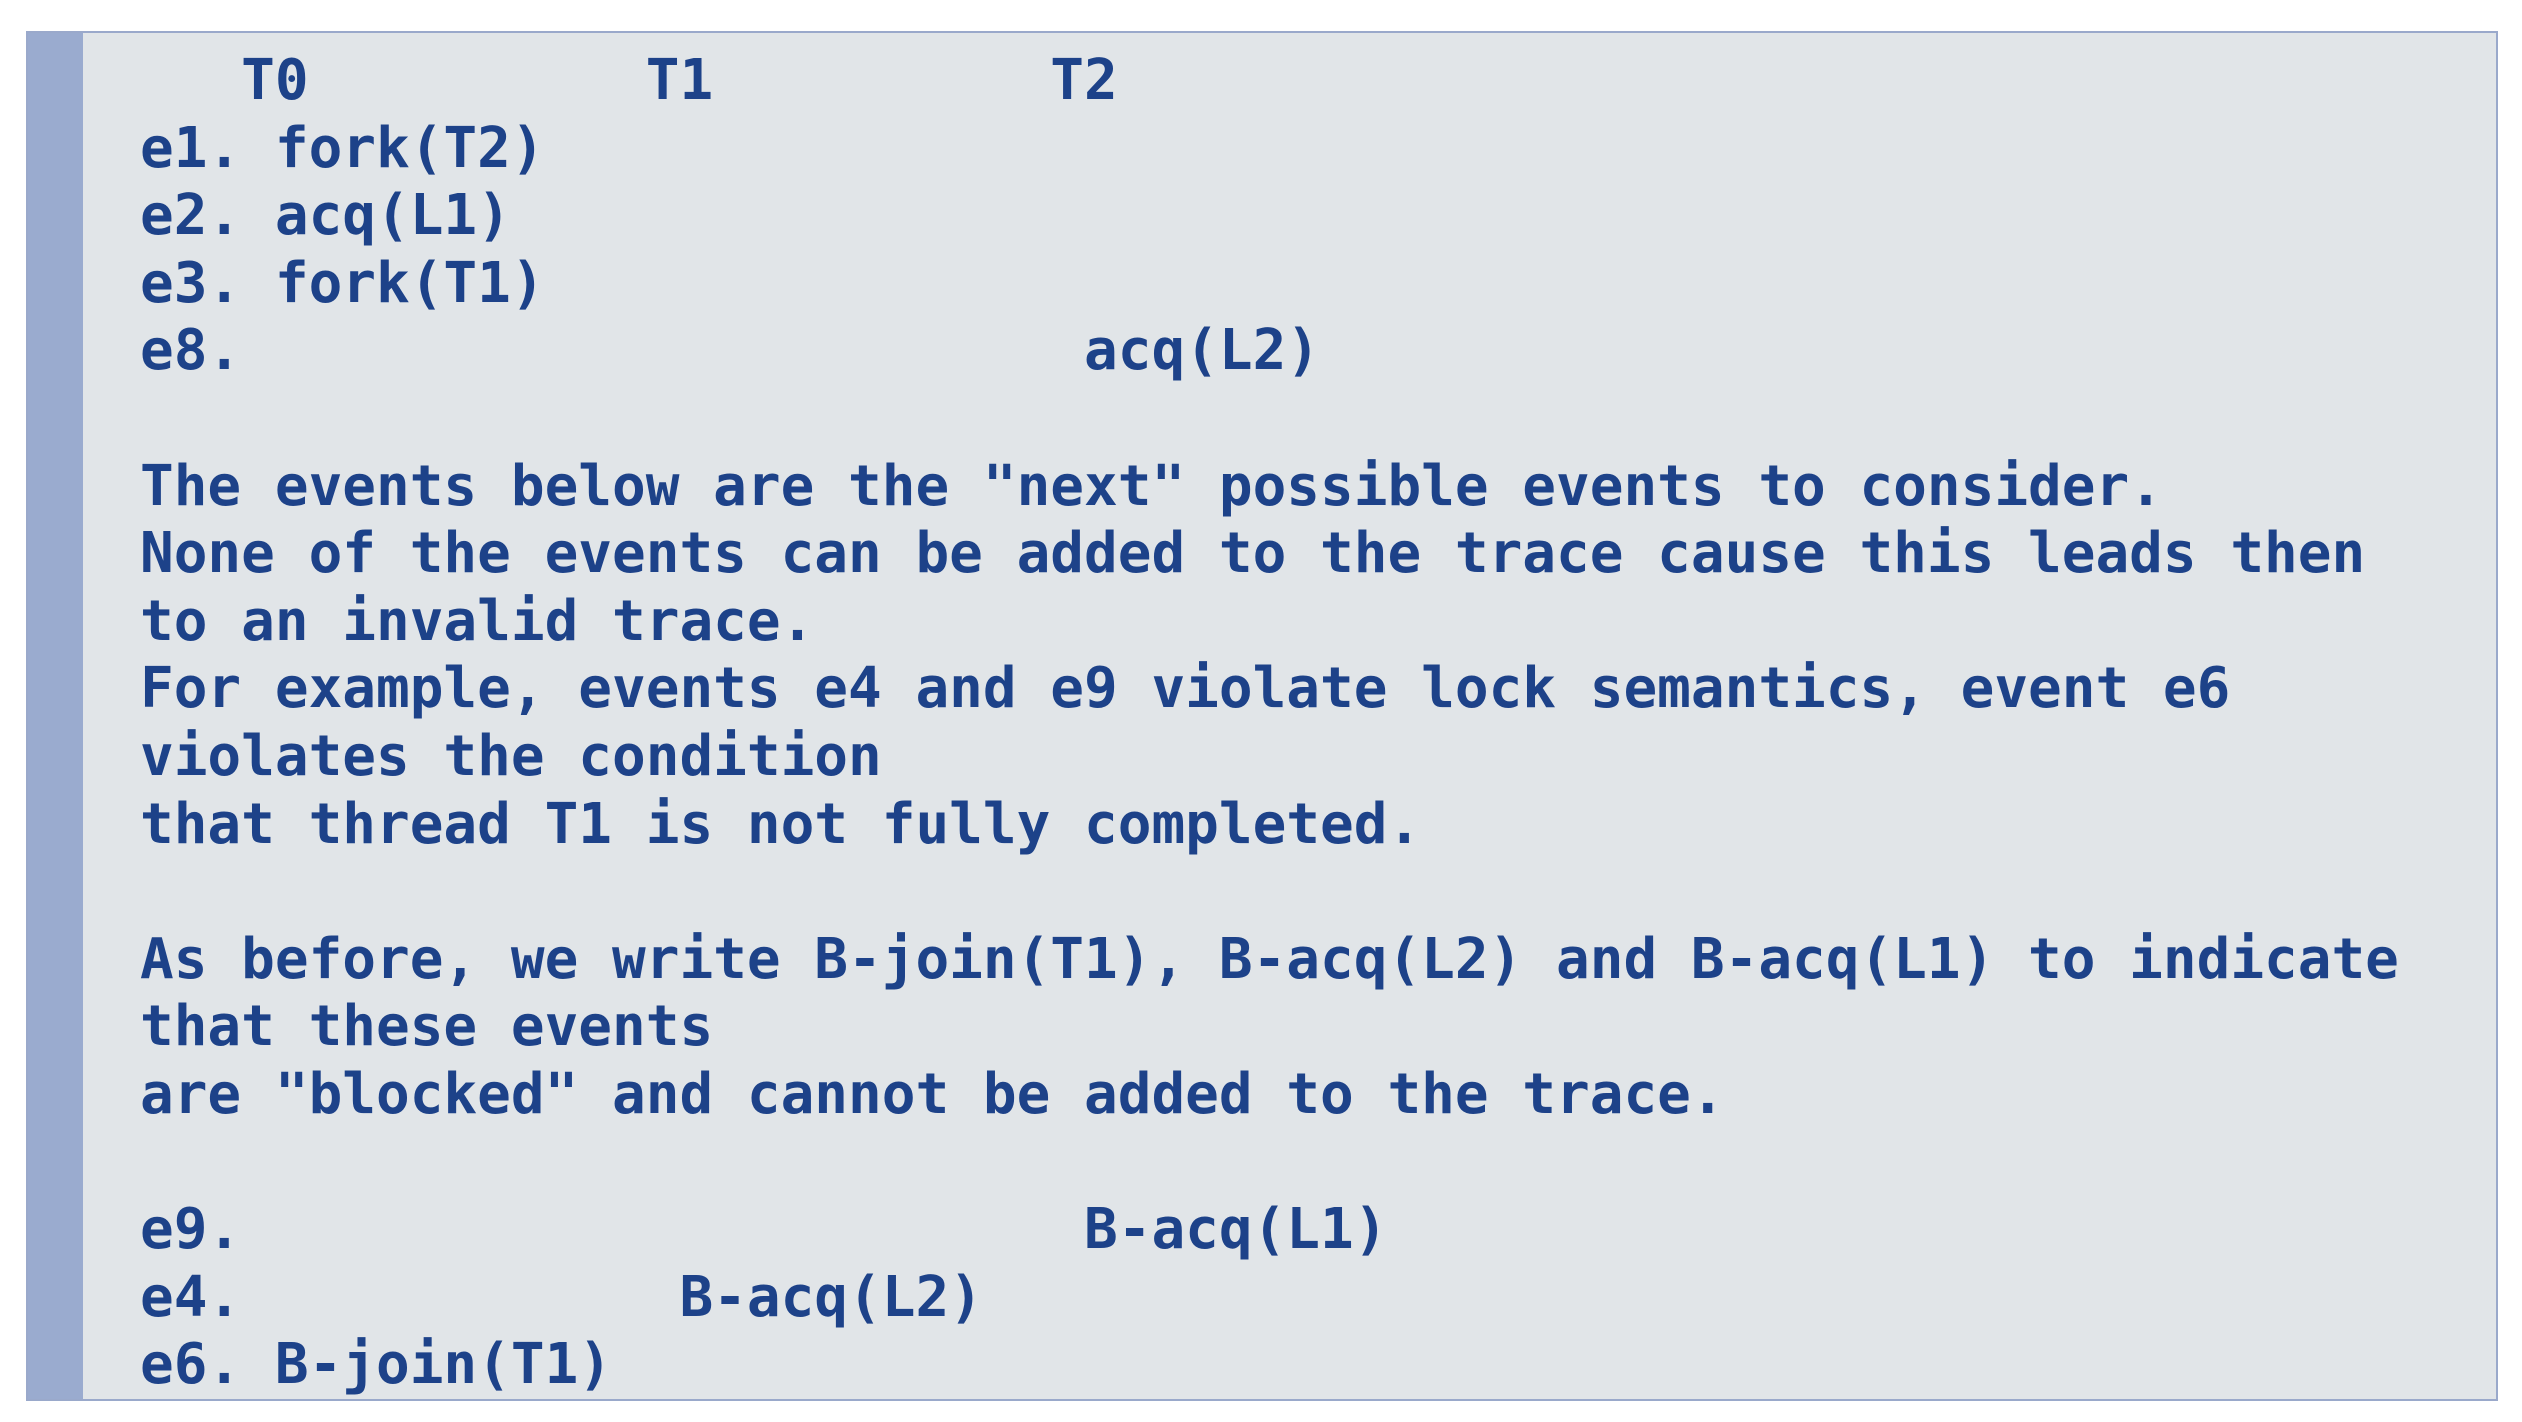 Image resolution: width=2522 pixels, height=1422 pixels. I want to click on code-line: e2. acq(L1), so click(325, 216).